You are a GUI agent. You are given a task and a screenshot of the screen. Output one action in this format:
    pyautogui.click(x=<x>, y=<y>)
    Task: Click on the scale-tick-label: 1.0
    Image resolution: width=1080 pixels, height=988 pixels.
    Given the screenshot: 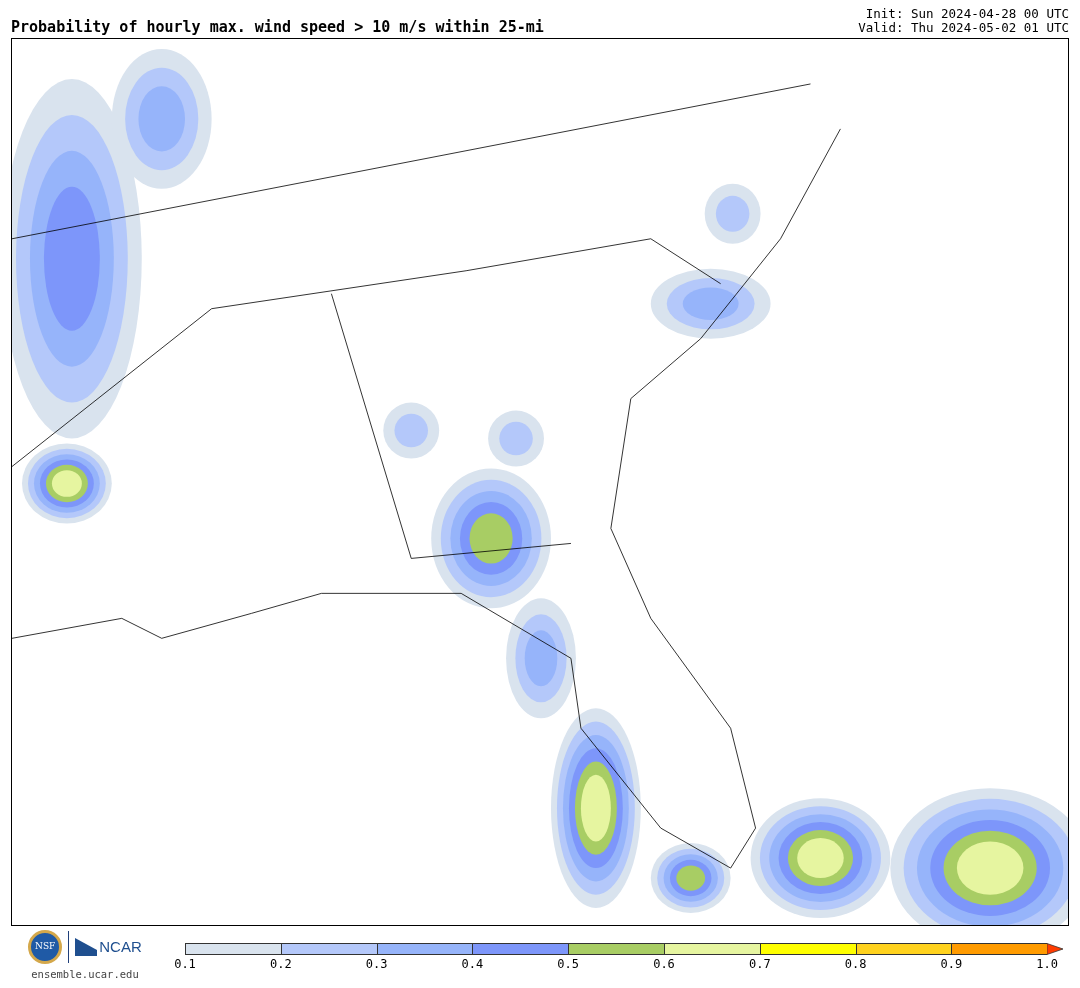 What is the action you would take?
    pyautogui.click(x=1047, y=964)
    